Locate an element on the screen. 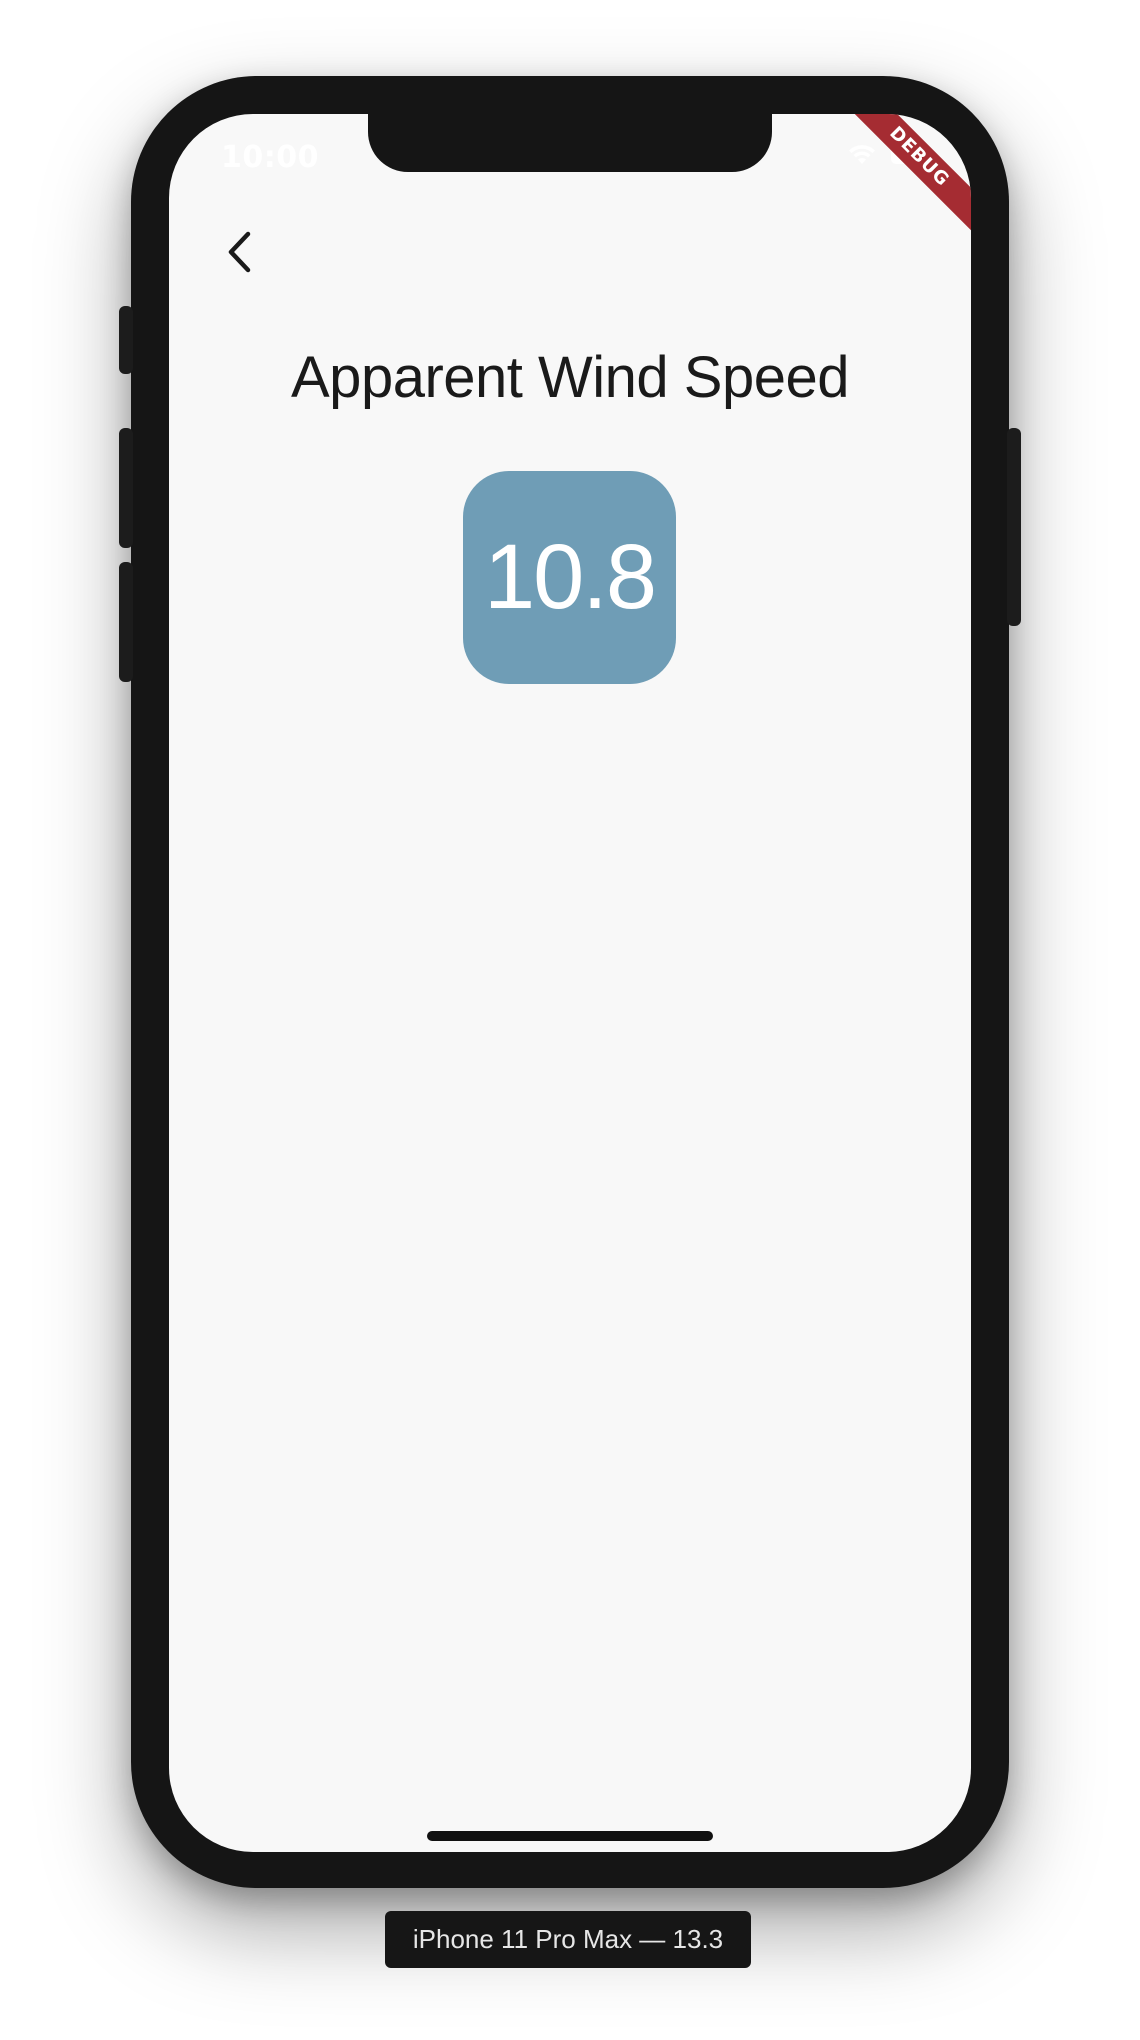 The height and width of the screenshot is (2040, 1140). back-button is located at coordinates (239, 252).